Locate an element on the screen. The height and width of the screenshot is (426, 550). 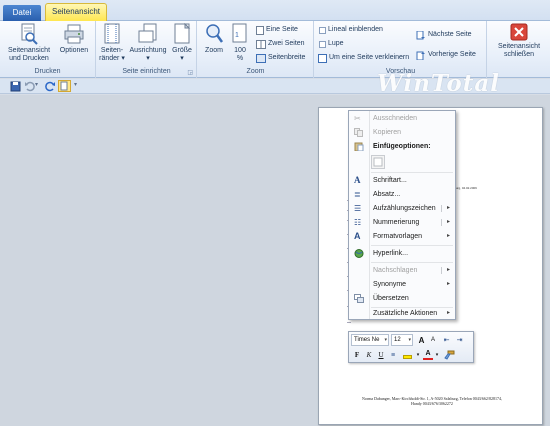
font-name-value: Times Ne is located at coordinates (367, 340).